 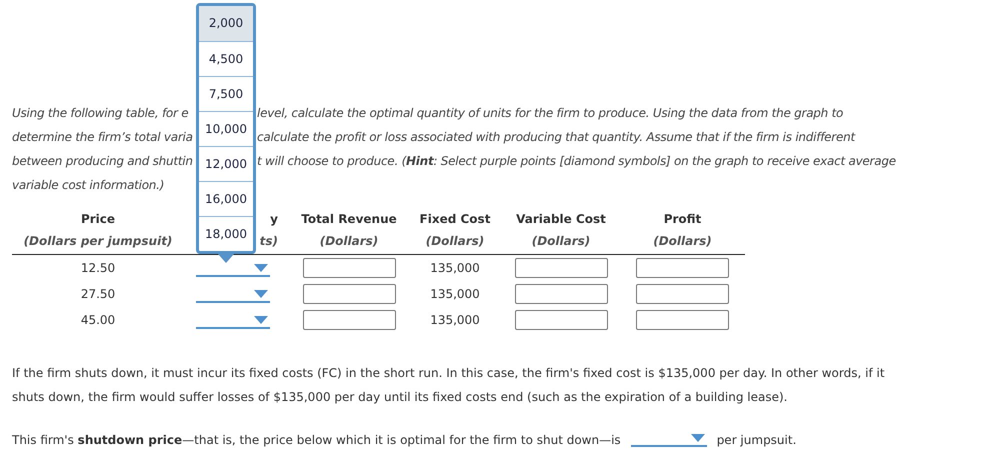 What do you see at coordinates (561, 219) in the screenshot?
I see `column-header: Variable Cost` at bounding box center [561, 219].